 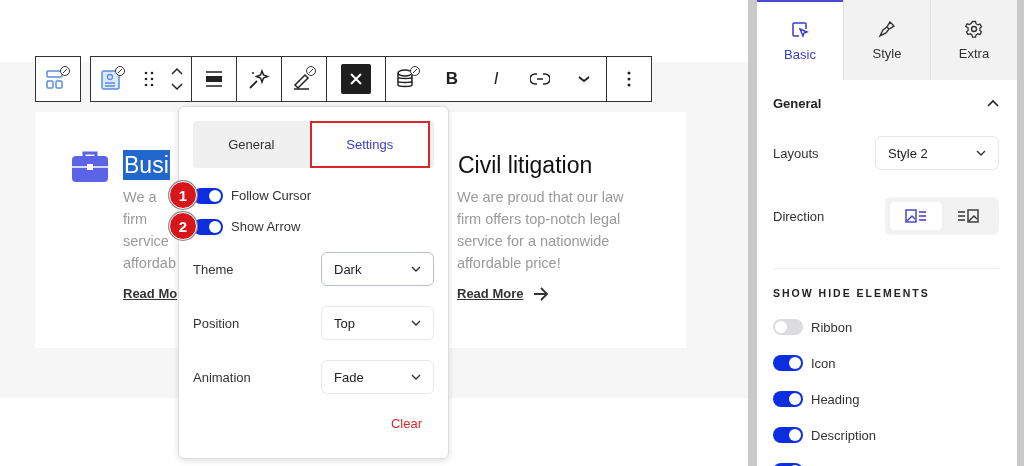 I want to click on highlighter-icon, so click(x=304, y=79).